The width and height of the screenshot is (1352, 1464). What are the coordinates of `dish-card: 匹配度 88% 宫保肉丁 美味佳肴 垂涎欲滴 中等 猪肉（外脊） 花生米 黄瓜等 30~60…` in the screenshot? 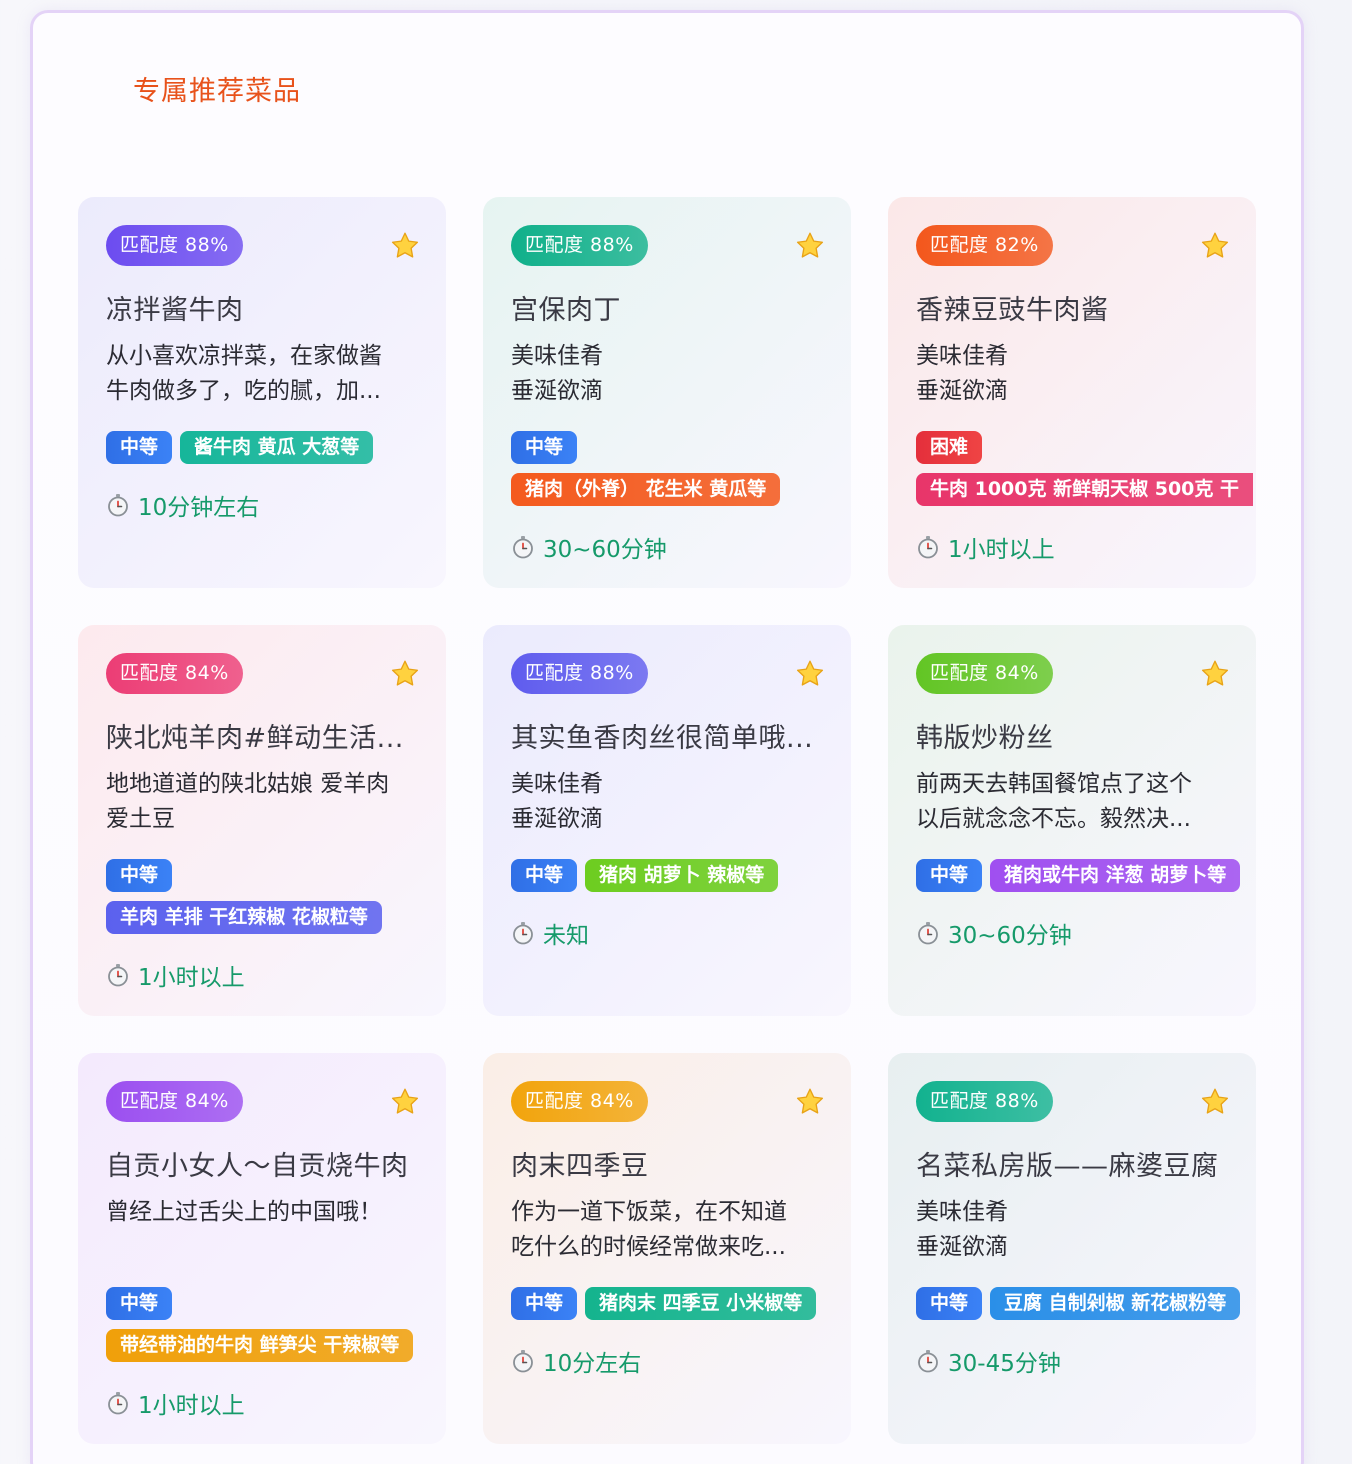 It's located at (667, 392).